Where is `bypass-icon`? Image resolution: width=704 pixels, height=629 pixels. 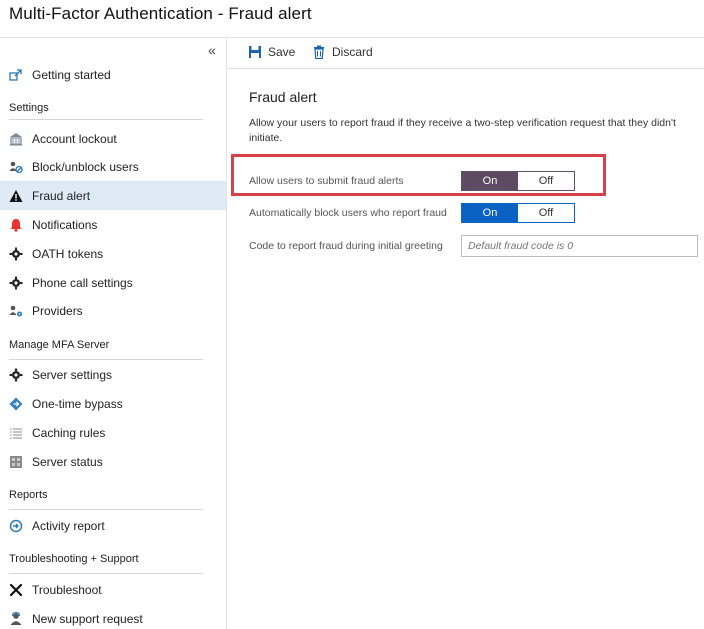 bypass-icon is located at coordinates (16, 404).